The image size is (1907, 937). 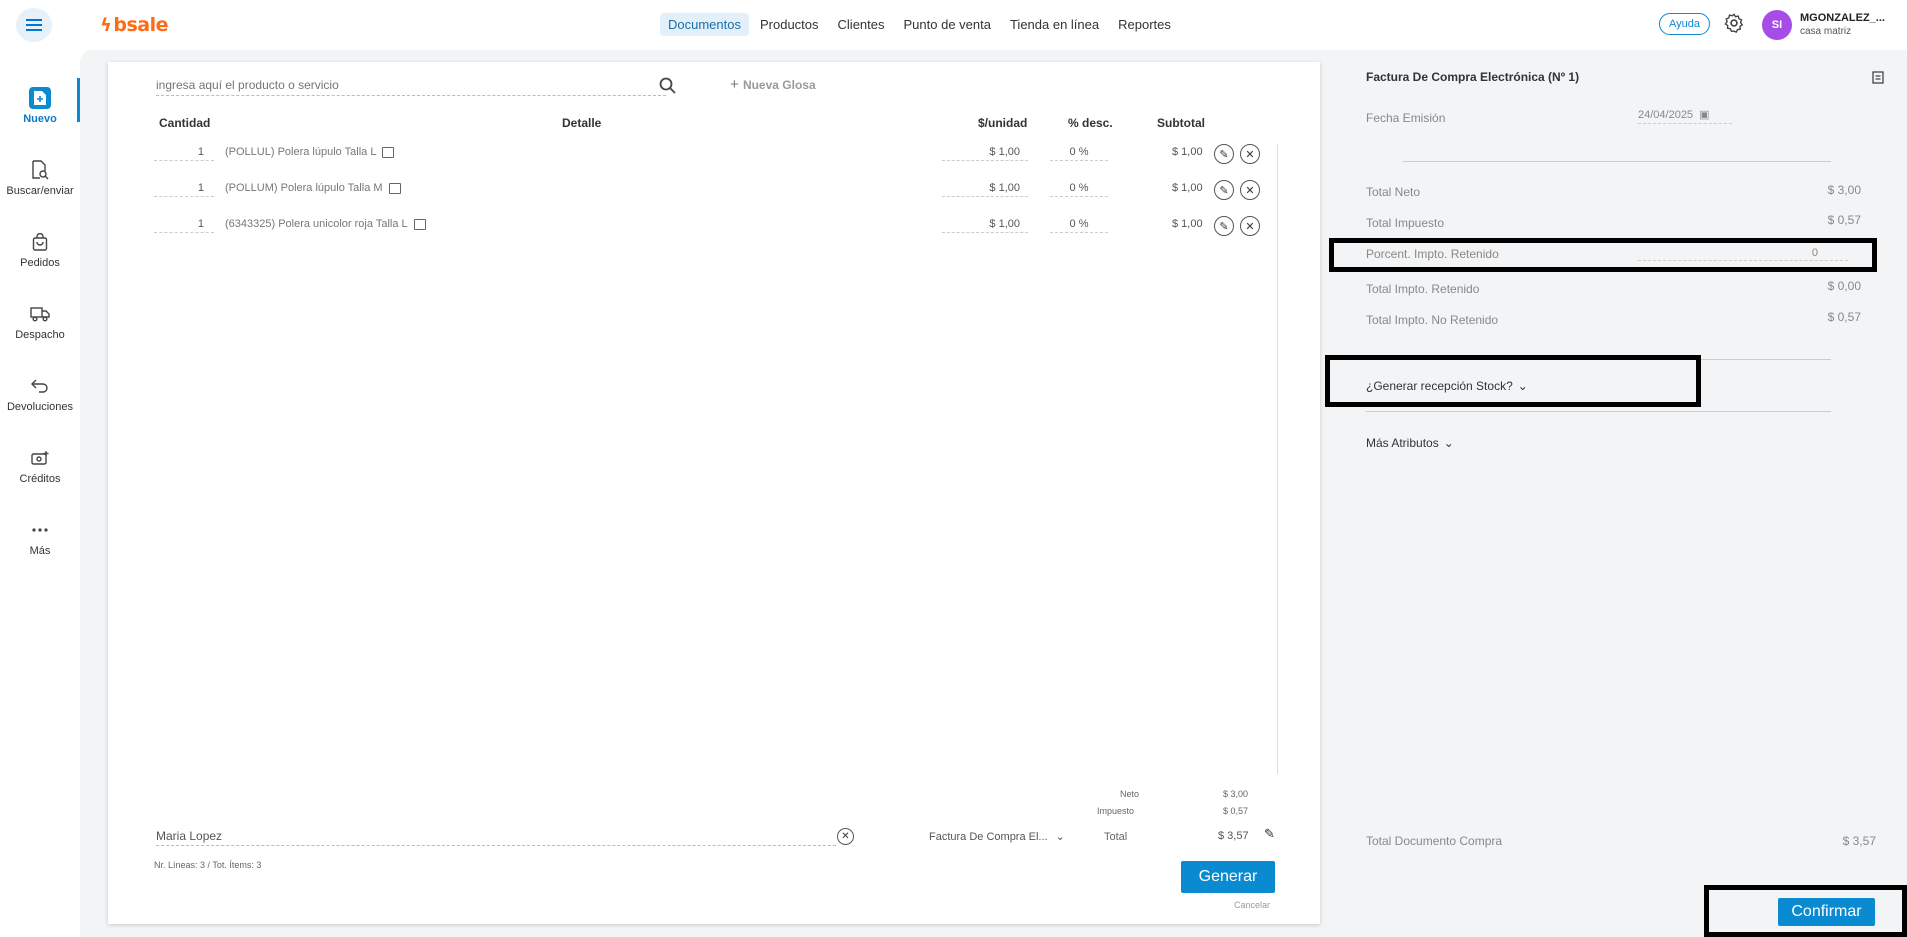 I want to click on total-label: Total, so click(x=1116, y=837).